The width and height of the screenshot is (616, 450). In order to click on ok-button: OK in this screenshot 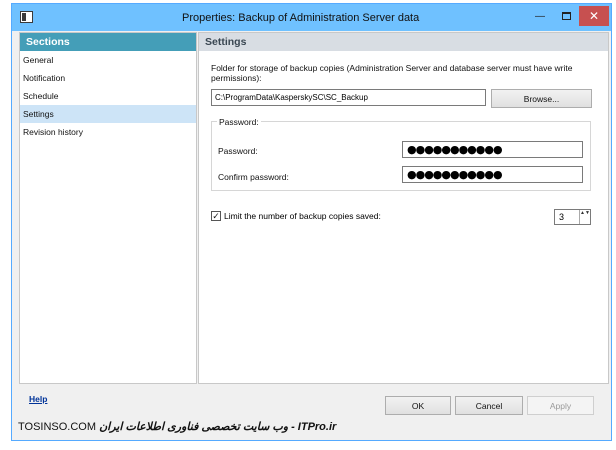, I will do `click(418, 405)`.